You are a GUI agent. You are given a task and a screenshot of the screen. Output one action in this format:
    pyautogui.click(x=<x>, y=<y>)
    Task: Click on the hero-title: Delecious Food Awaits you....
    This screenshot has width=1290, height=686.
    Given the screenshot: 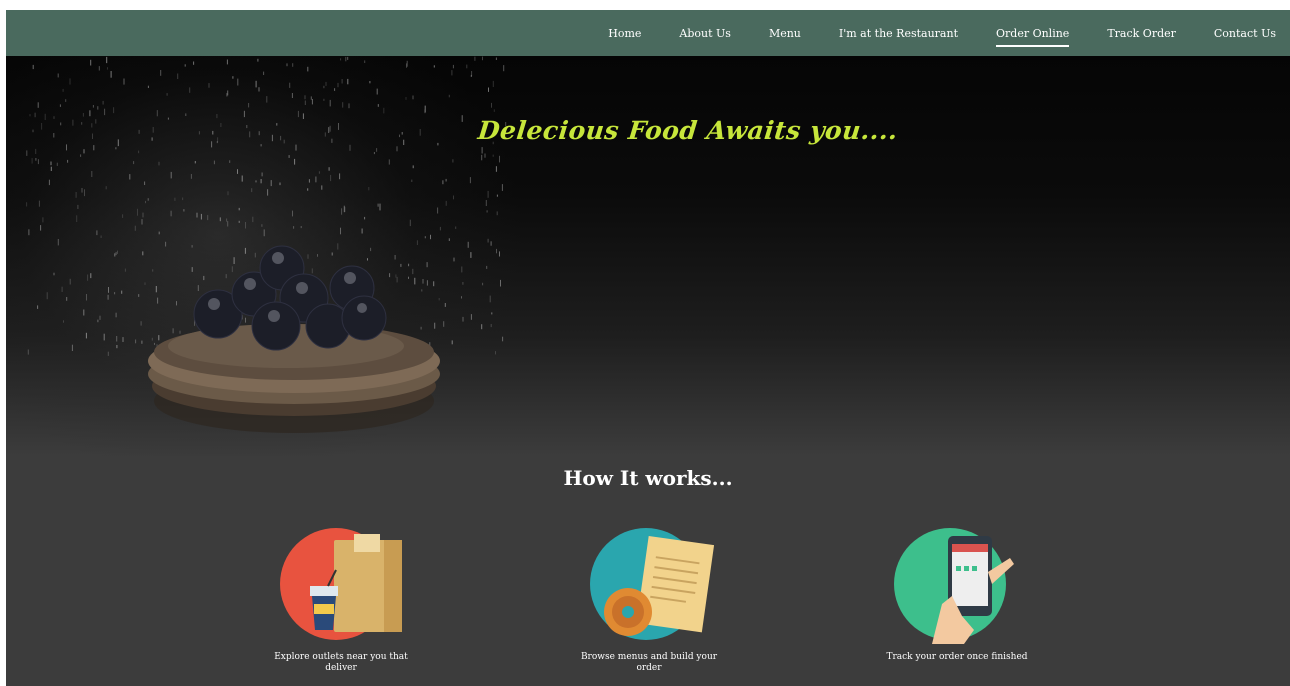 What is the action you would take?
    pyautogui.click(x=688, y=130)
    